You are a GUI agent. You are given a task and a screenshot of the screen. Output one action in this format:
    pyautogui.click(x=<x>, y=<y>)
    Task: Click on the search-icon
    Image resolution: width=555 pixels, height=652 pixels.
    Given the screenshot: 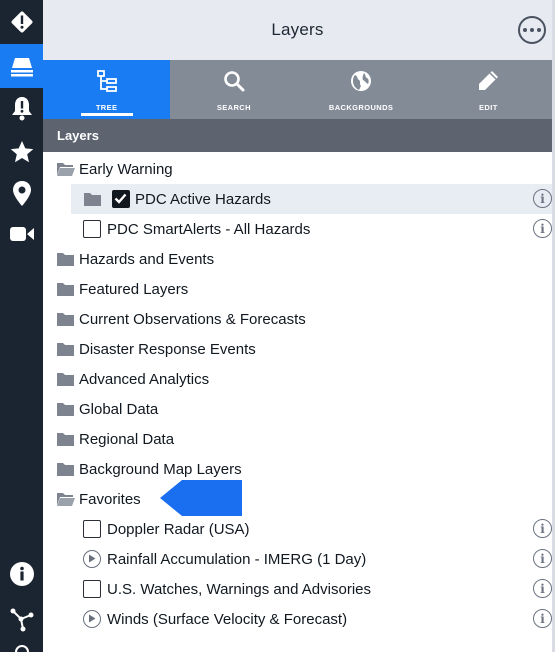 What is the action you would take?
    pyautogui.click(x=234, y=81)
    